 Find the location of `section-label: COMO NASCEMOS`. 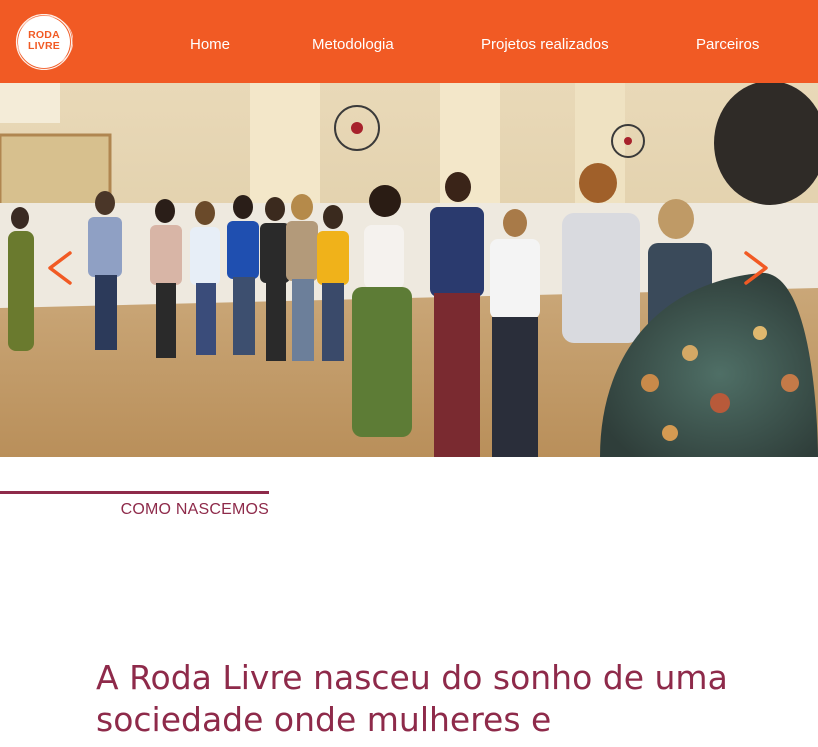

section-label: COMO NASCEMOS is located at coordinates (194, 509).